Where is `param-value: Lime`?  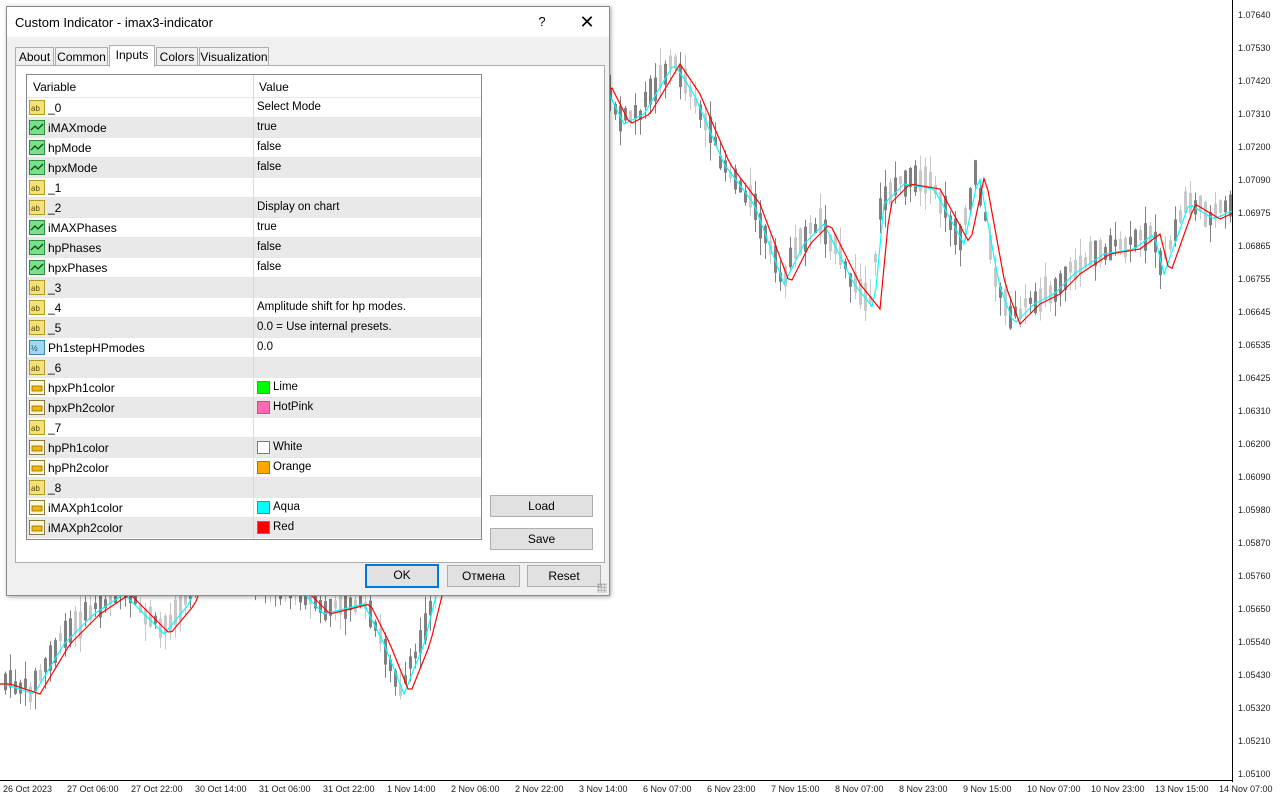
param-value: Lime is located at coordinates (285, 387).